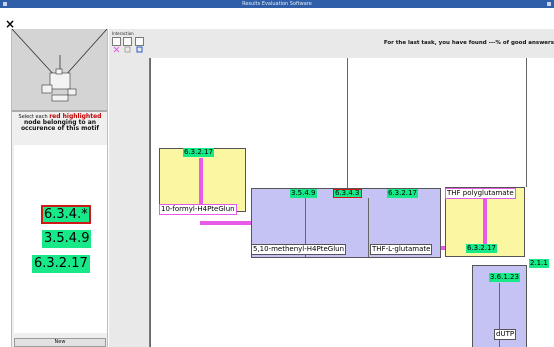  Describe the element at coordinates (549, 4) in the screenshot. I see `window-close-icon` at that location.